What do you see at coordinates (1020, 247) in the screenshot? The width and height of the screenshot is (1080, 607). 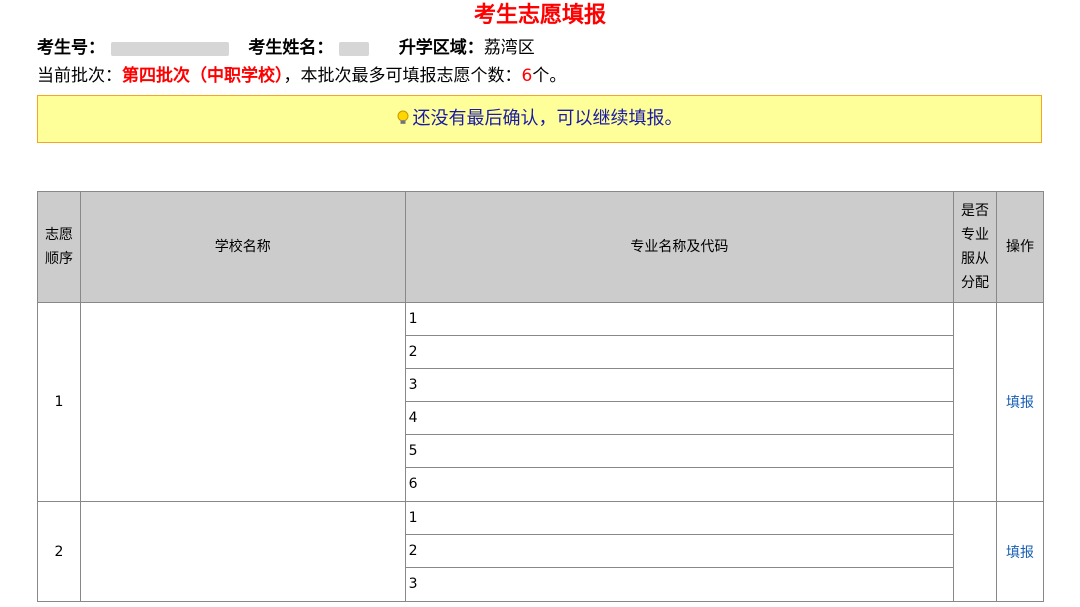 I see `header-operation: 操作` at bounding box center [1020, 247].